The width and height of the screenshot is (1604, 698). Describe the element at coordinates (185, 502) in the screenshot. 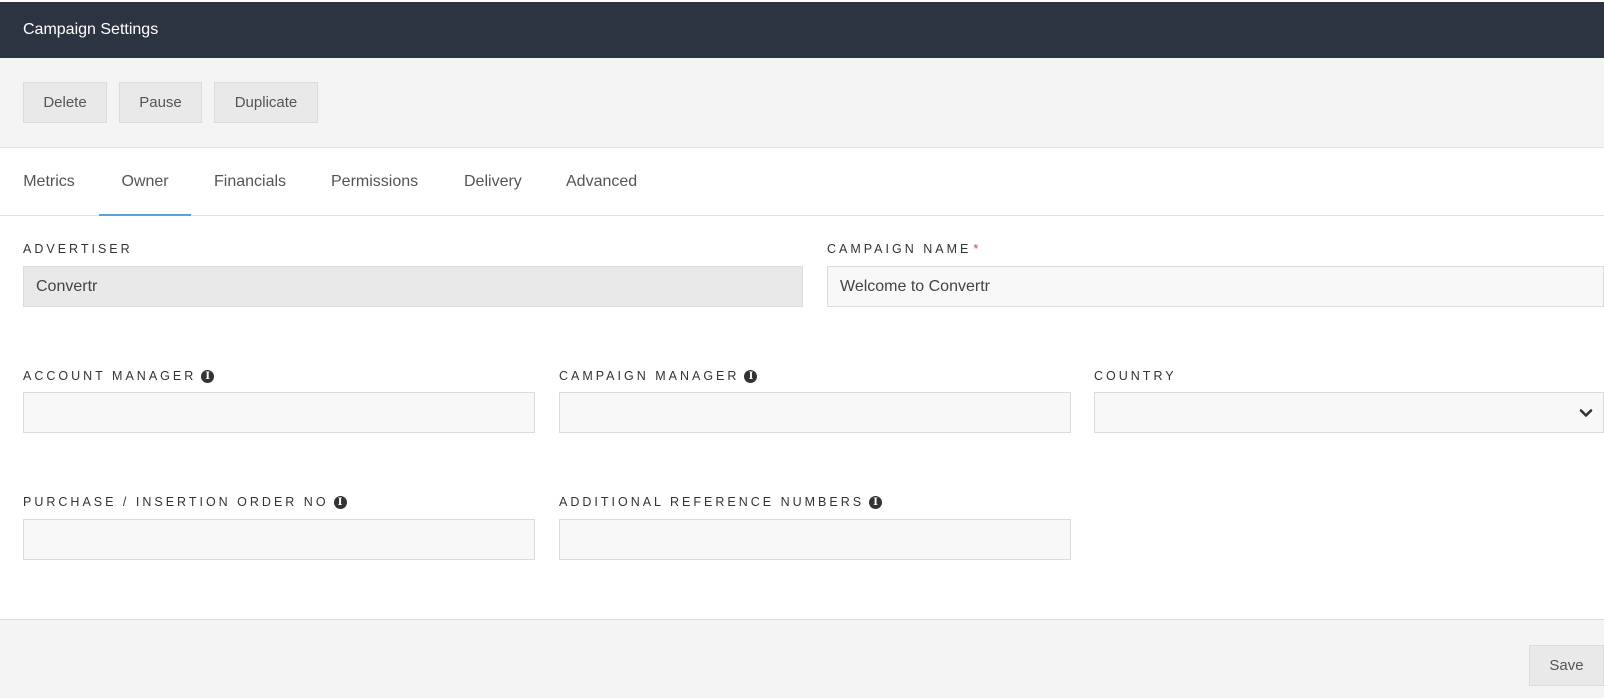

I see `purchase-order-label: Purchase / Insertion Order No i` at that location.